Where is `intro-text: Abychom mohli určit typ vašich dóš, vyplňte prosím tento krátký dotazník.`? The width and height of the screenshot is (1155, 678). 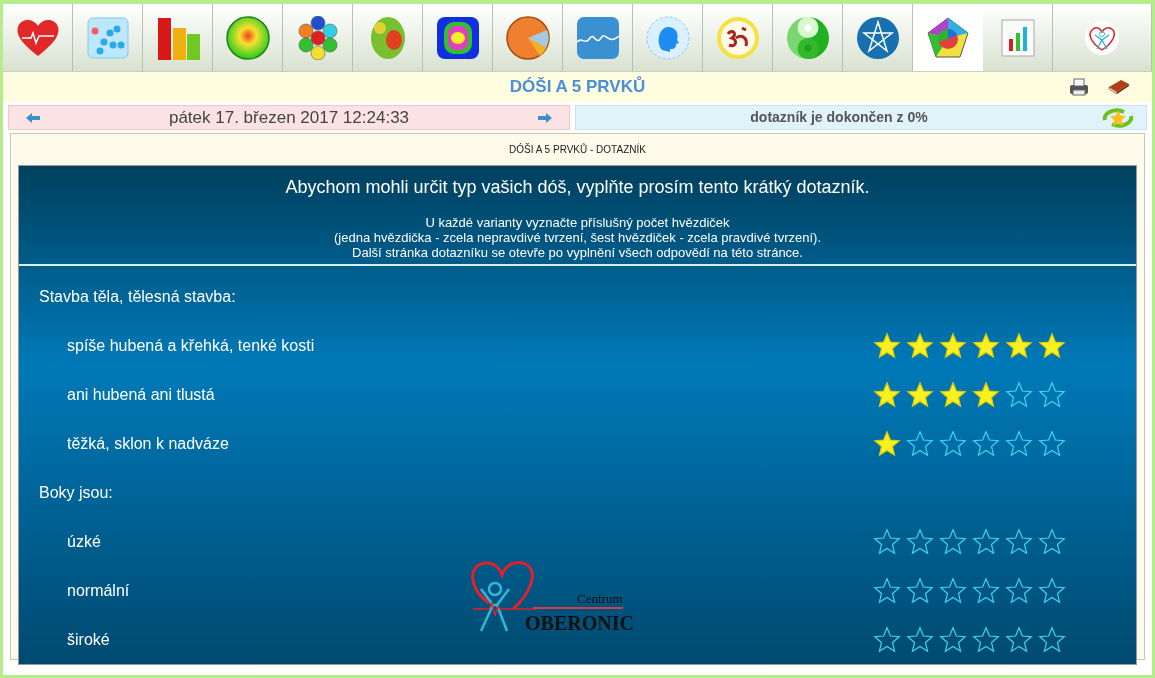 intro-text: Abychom mohli určit typ vašich dóš, vyplňte prosím tento krátký dotazník. is located at coordinates (577, 187).